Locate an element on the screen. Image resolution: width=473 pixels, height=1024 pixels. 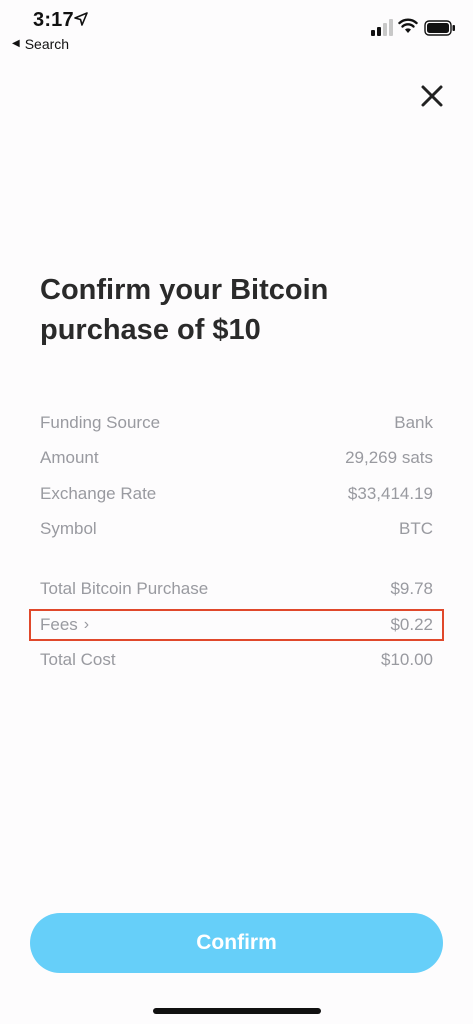
home-indicator is located at coordinates (237, 1011).